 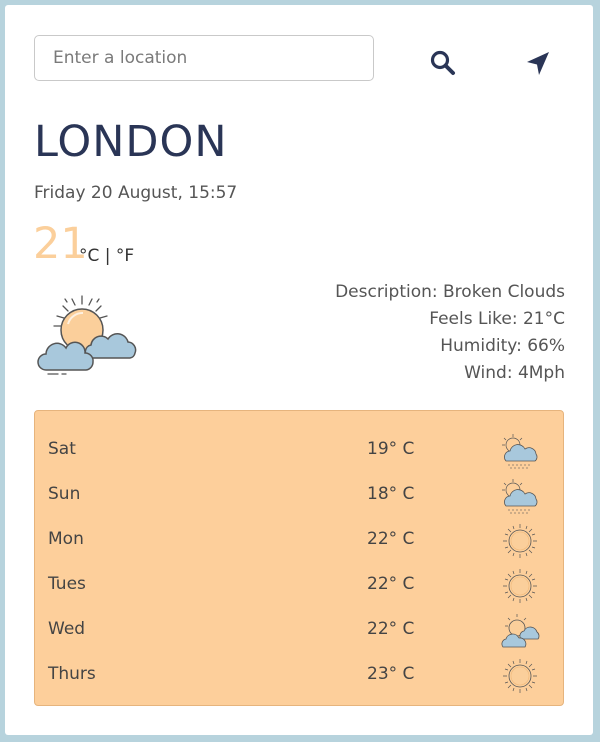 I want to click on search-input, so click(x=204, y=58).